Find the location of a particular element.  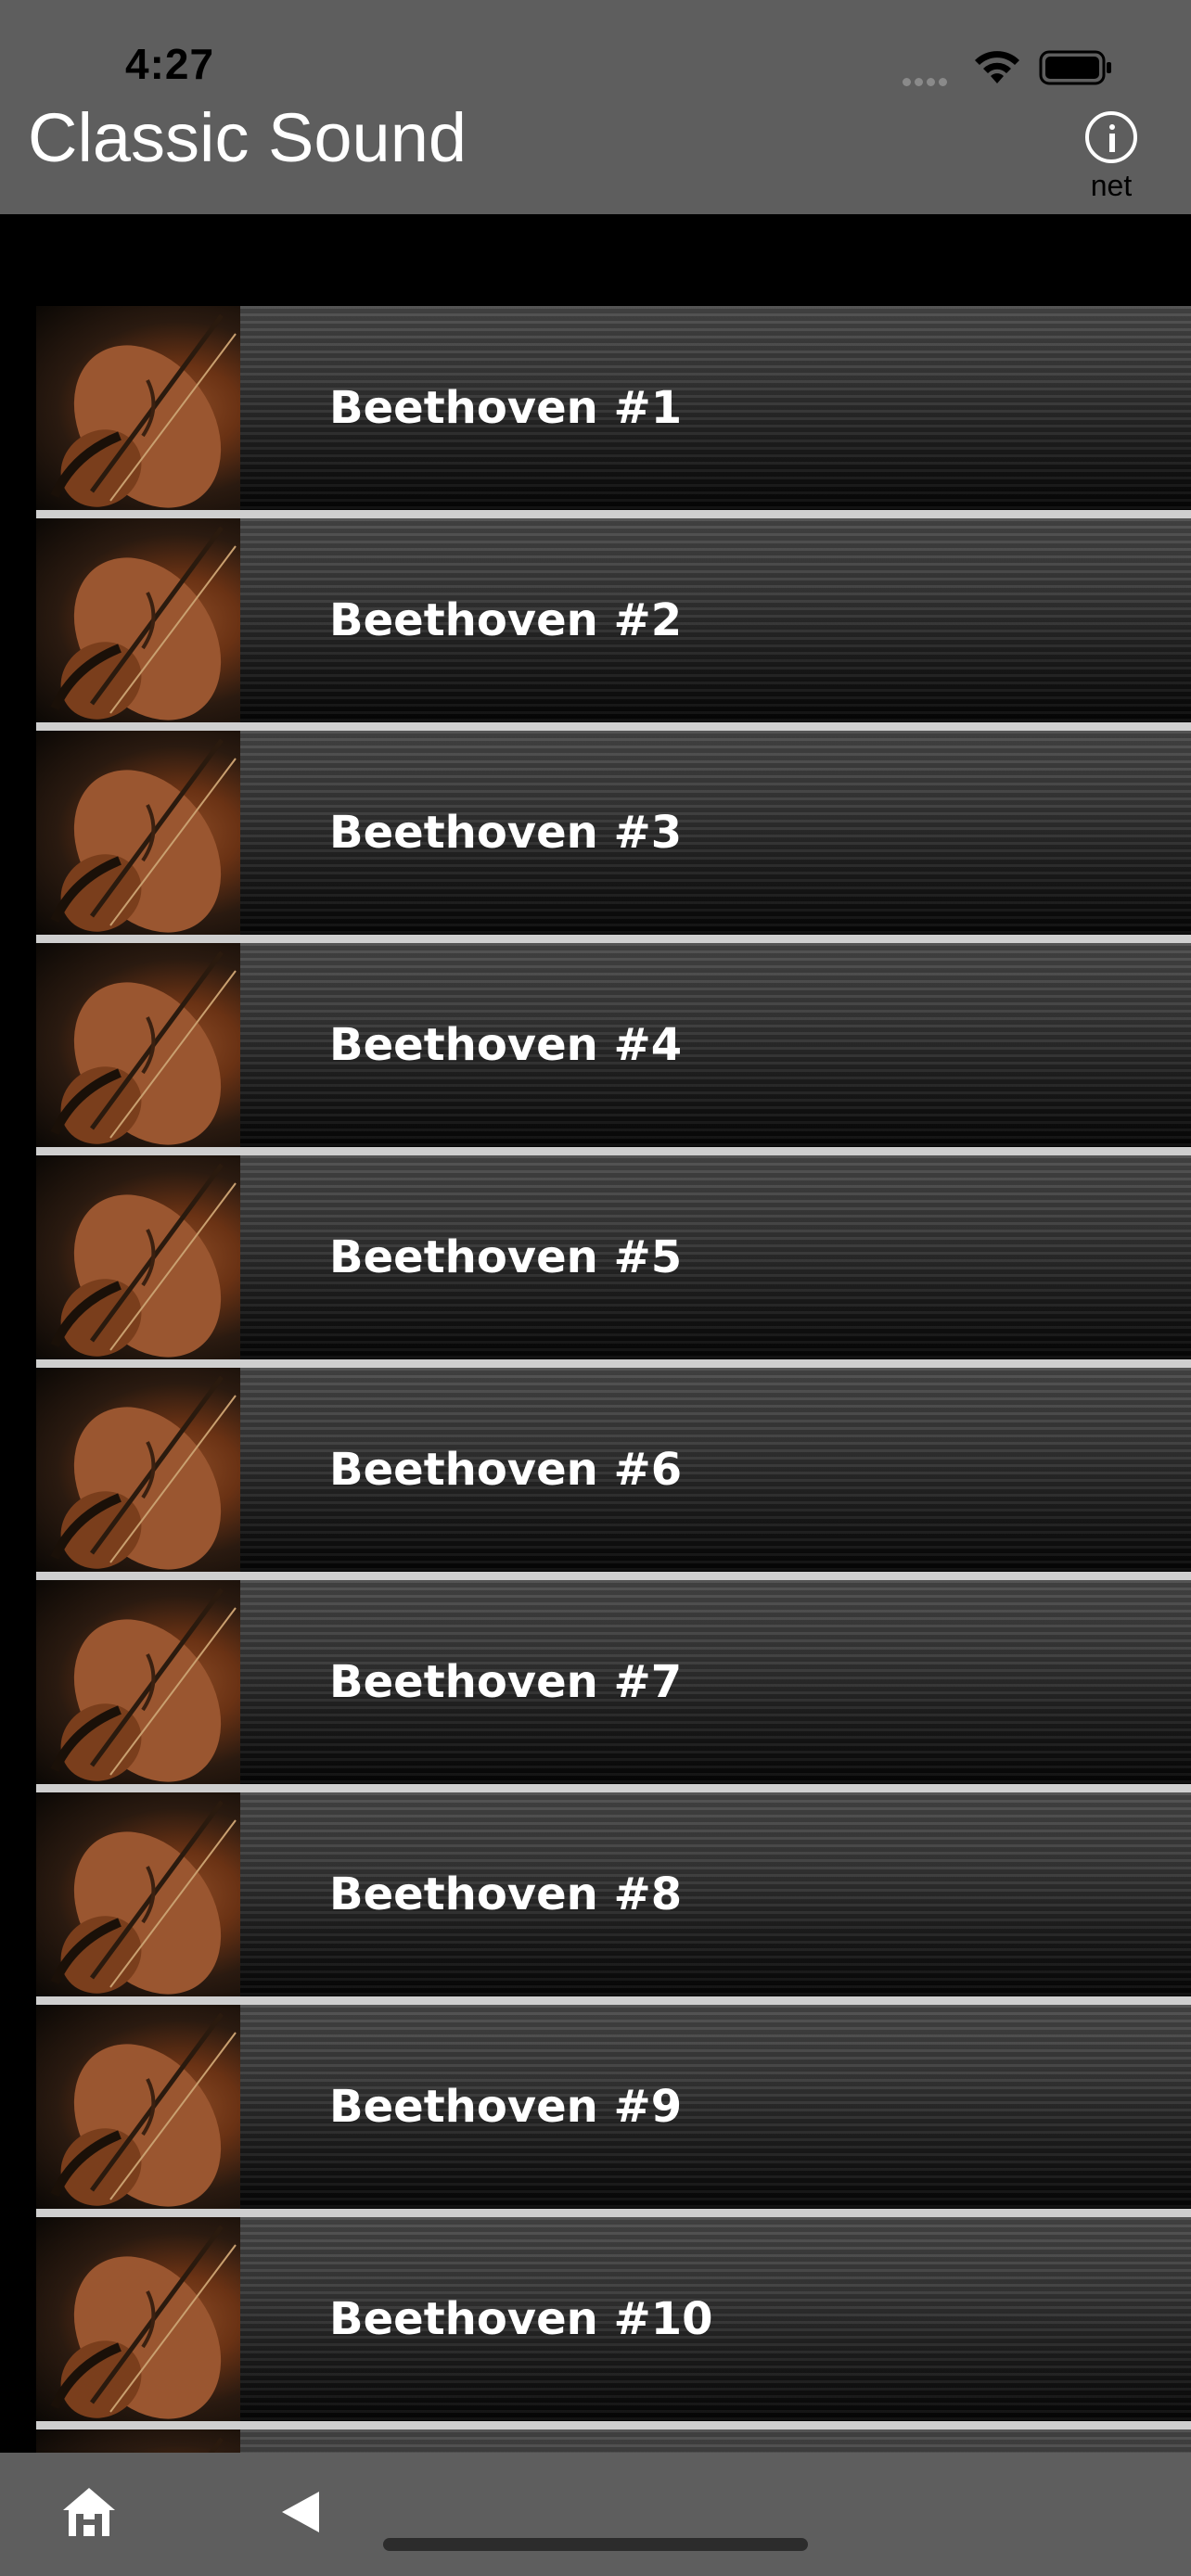

list-item-label: Beethoven #3 is located at coordinates (506, 833).